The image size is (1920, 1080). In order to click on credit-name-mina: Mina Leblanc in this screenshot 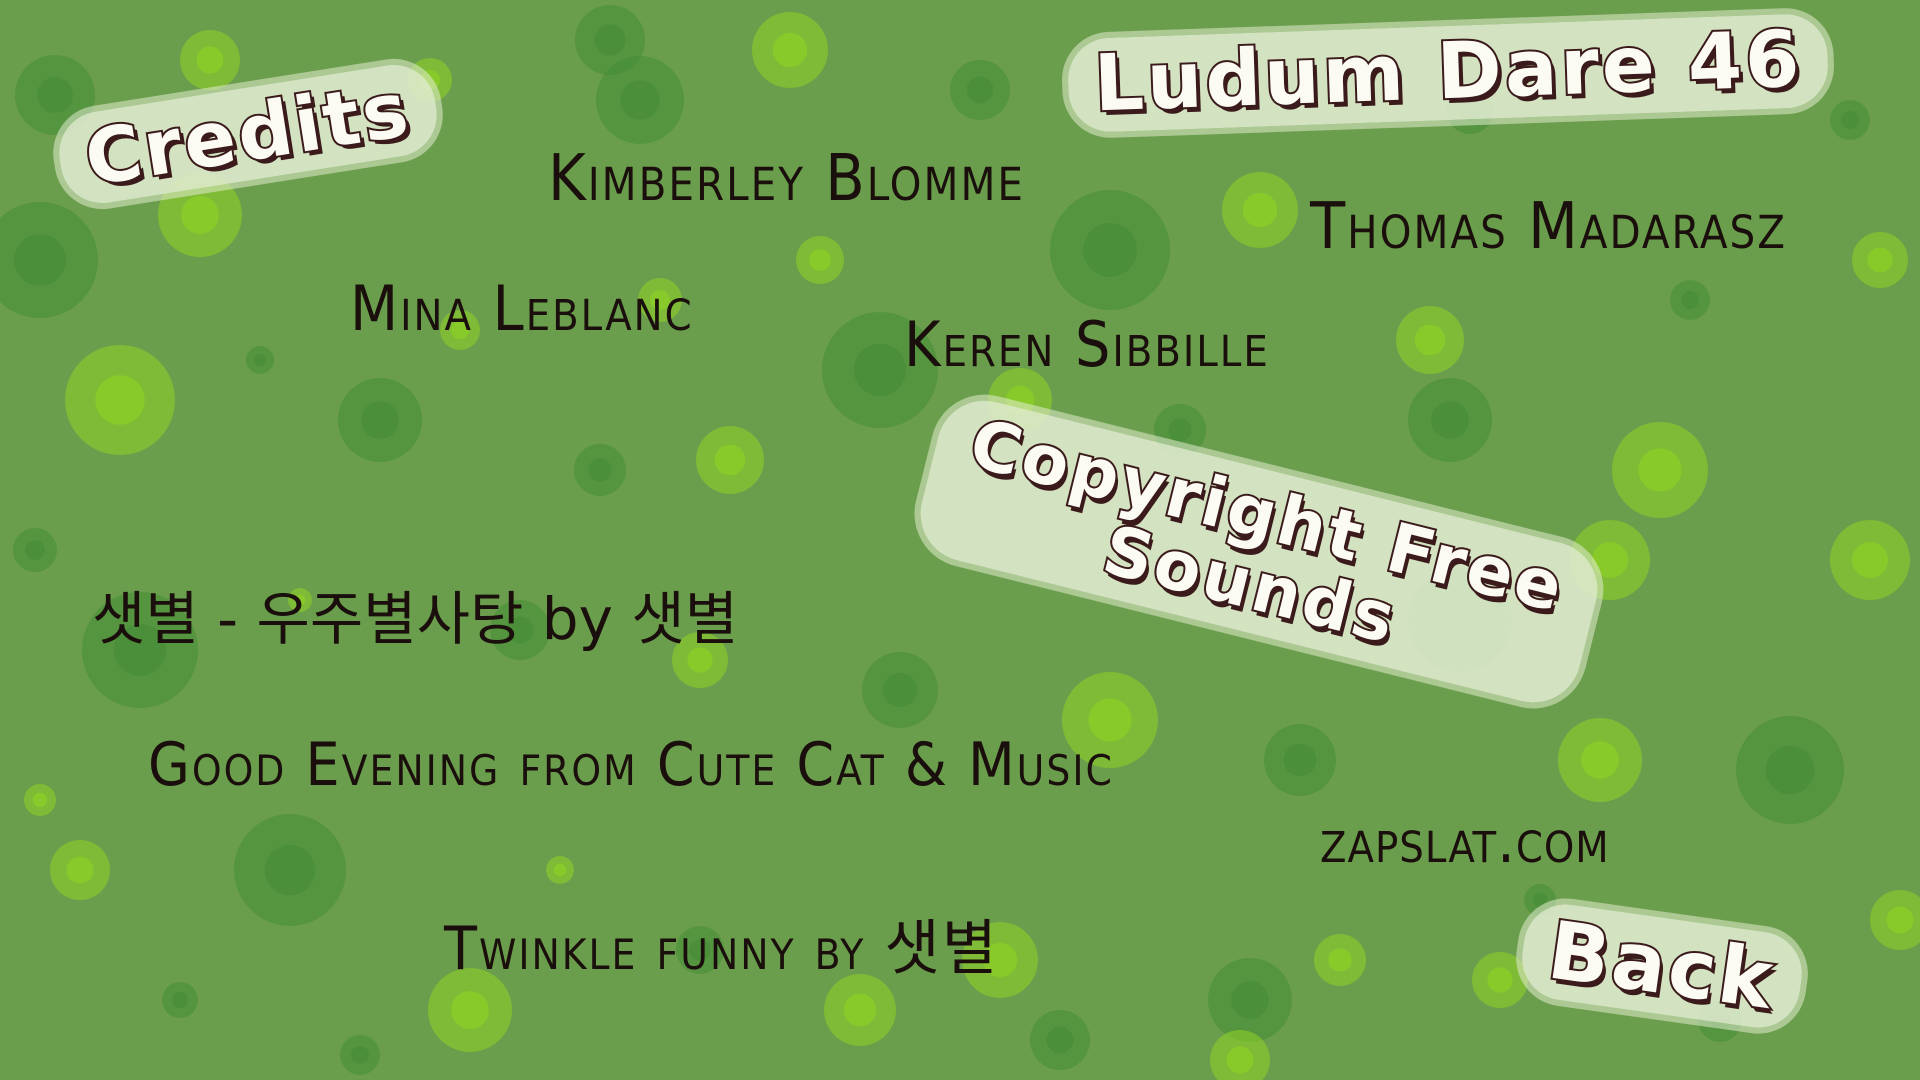, I will do `click(522, 308)`.